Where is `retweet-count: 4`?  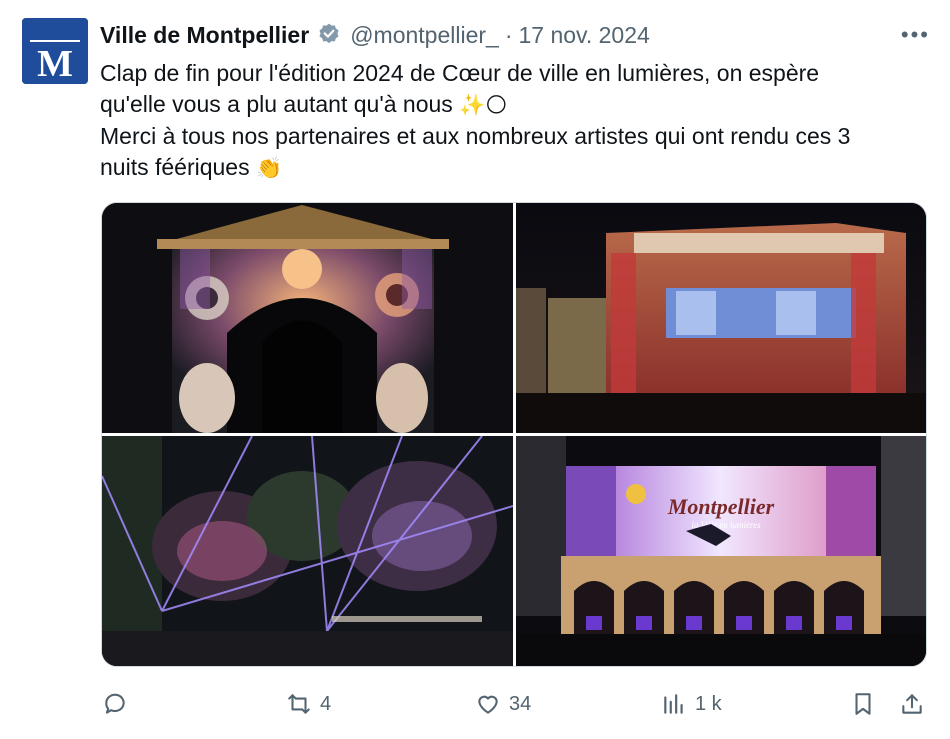
retweet-count: 4 is located at coordinates (326, 703).